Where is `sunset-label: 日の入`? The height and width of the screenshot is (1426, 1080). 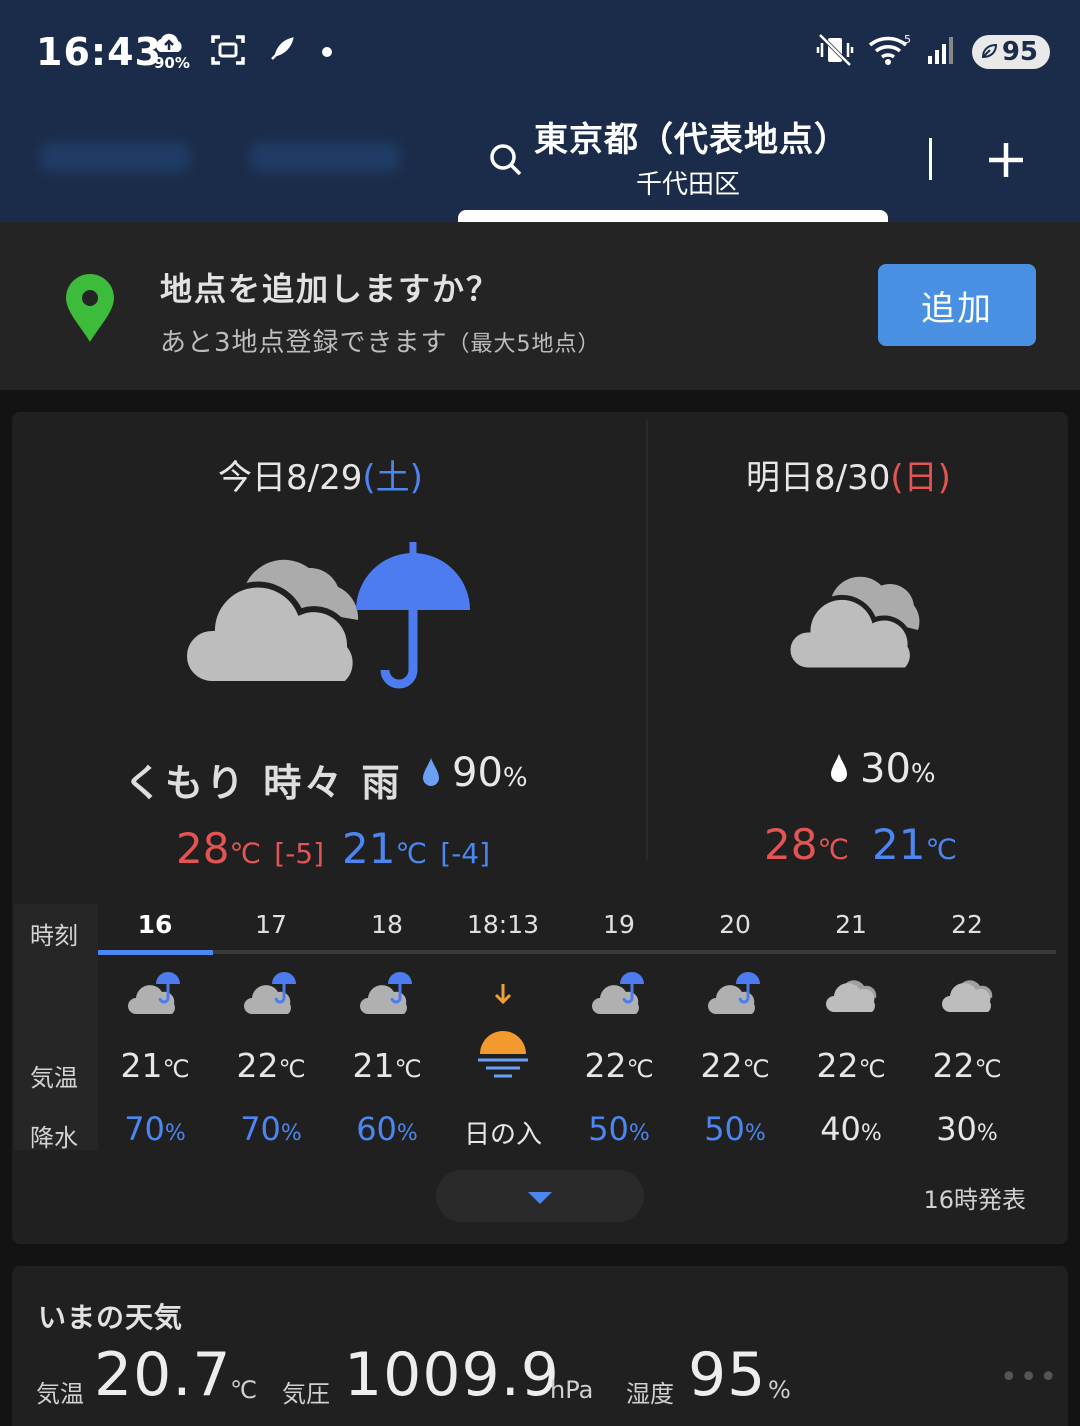
sunset-label: 日の入 is located at coordinates (502, 1135).